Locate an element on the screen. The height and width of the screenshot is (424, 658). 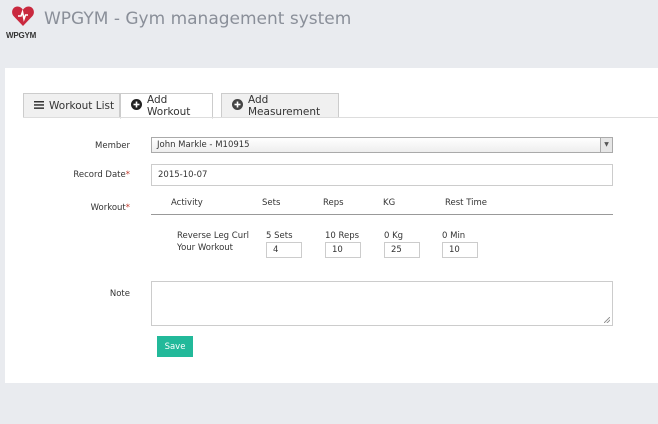
tab-add-workout: Add Workout is located at coordinates (166, 106).